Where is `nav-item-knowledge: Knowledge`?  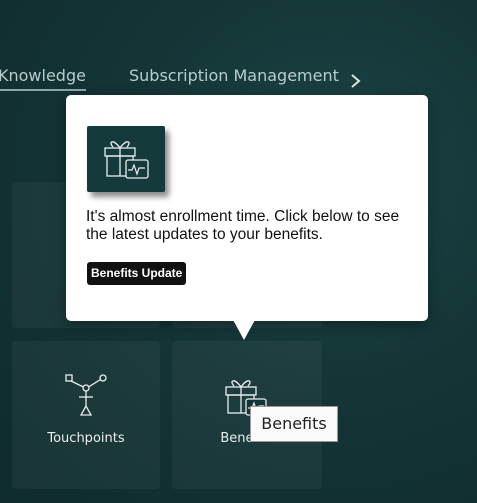
nav-item-knowledge: Knowledge is located at coordinates (43, 78).